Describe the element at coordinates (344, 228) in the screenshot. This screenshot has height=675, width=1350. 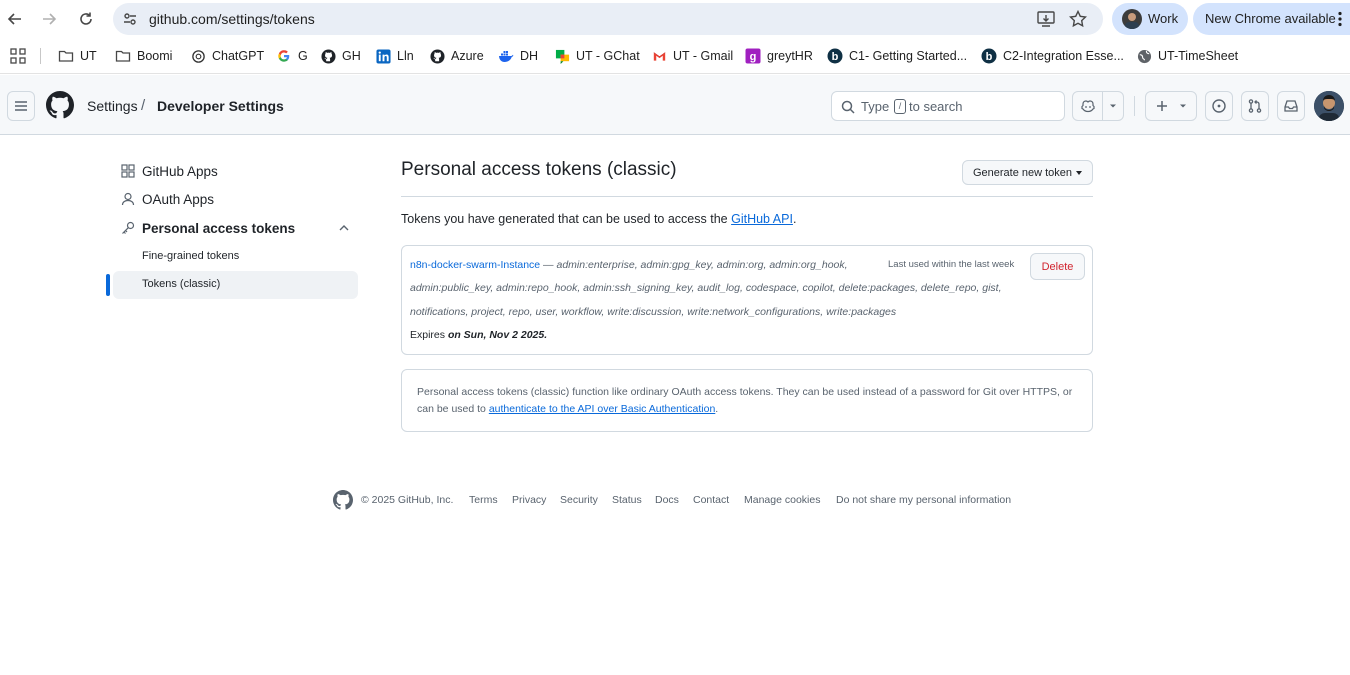
I see `chevron-up-icon` at that location.